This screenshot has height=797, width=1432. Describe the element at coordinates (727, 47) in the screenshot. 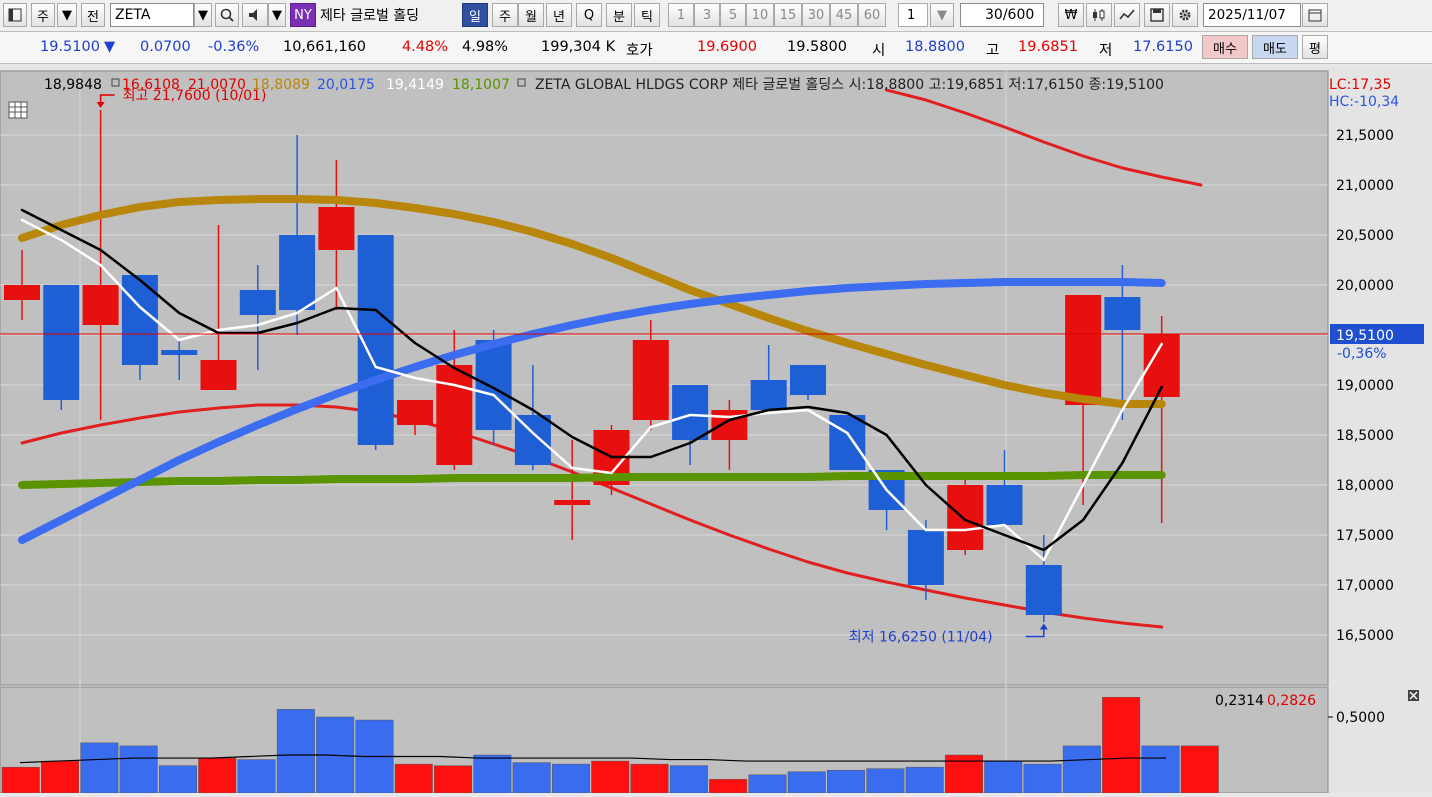

I see `ask-price: 19.6900` at that location.